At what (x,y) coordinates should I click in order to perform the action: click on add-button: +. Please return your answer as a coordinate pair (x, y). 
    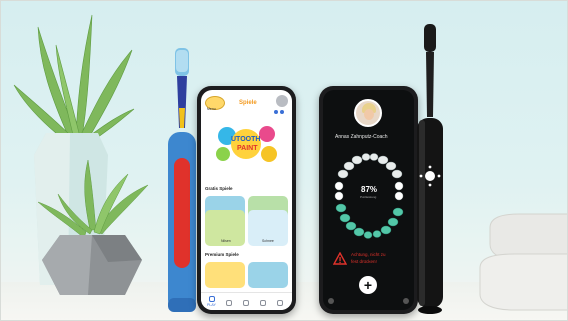
    Looking at the image, I should click on (368, 285).